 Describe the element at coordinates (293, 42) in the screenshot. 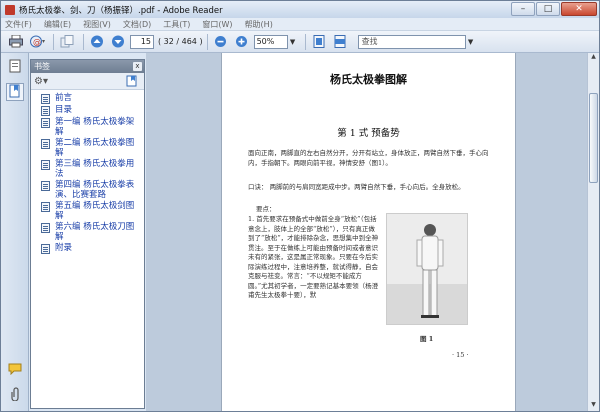

I see `zoom-dropdown-icon: ▼` at that location.